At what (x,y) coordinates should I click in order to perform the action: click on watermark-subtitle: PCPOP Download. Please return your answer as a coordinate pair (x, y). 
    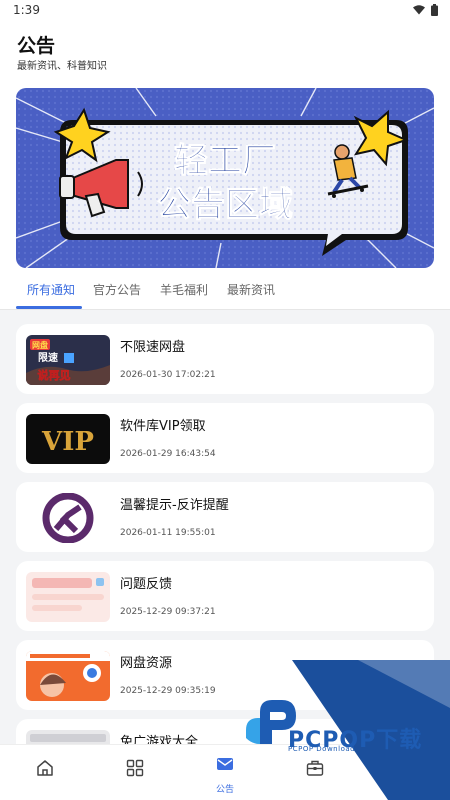
    Looking at the image, I should click on (322, 749).